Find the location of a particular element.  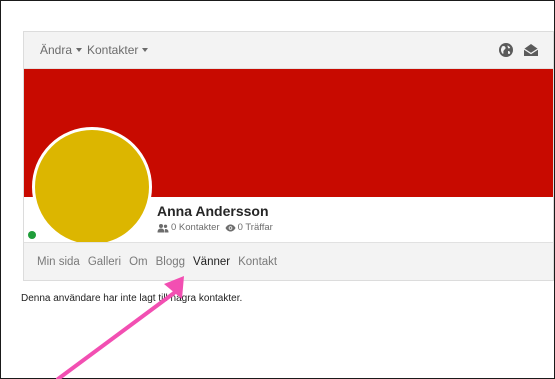

profile-stats: 0 Kontakter 0 Träffar is located at coordinates (215, 227).